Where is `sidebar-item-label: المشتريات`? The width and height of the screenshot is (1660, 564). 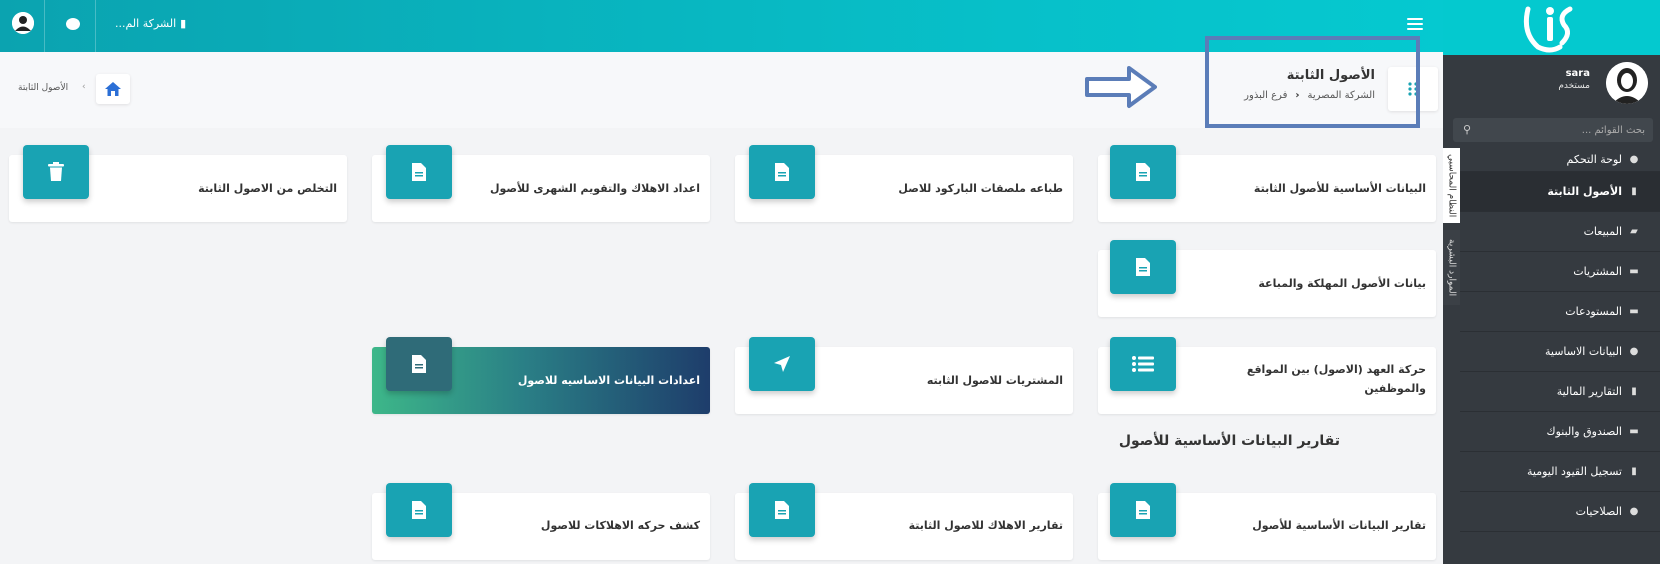 sidebar-item-label: المشتريات is located at coordinates (1597, 271).